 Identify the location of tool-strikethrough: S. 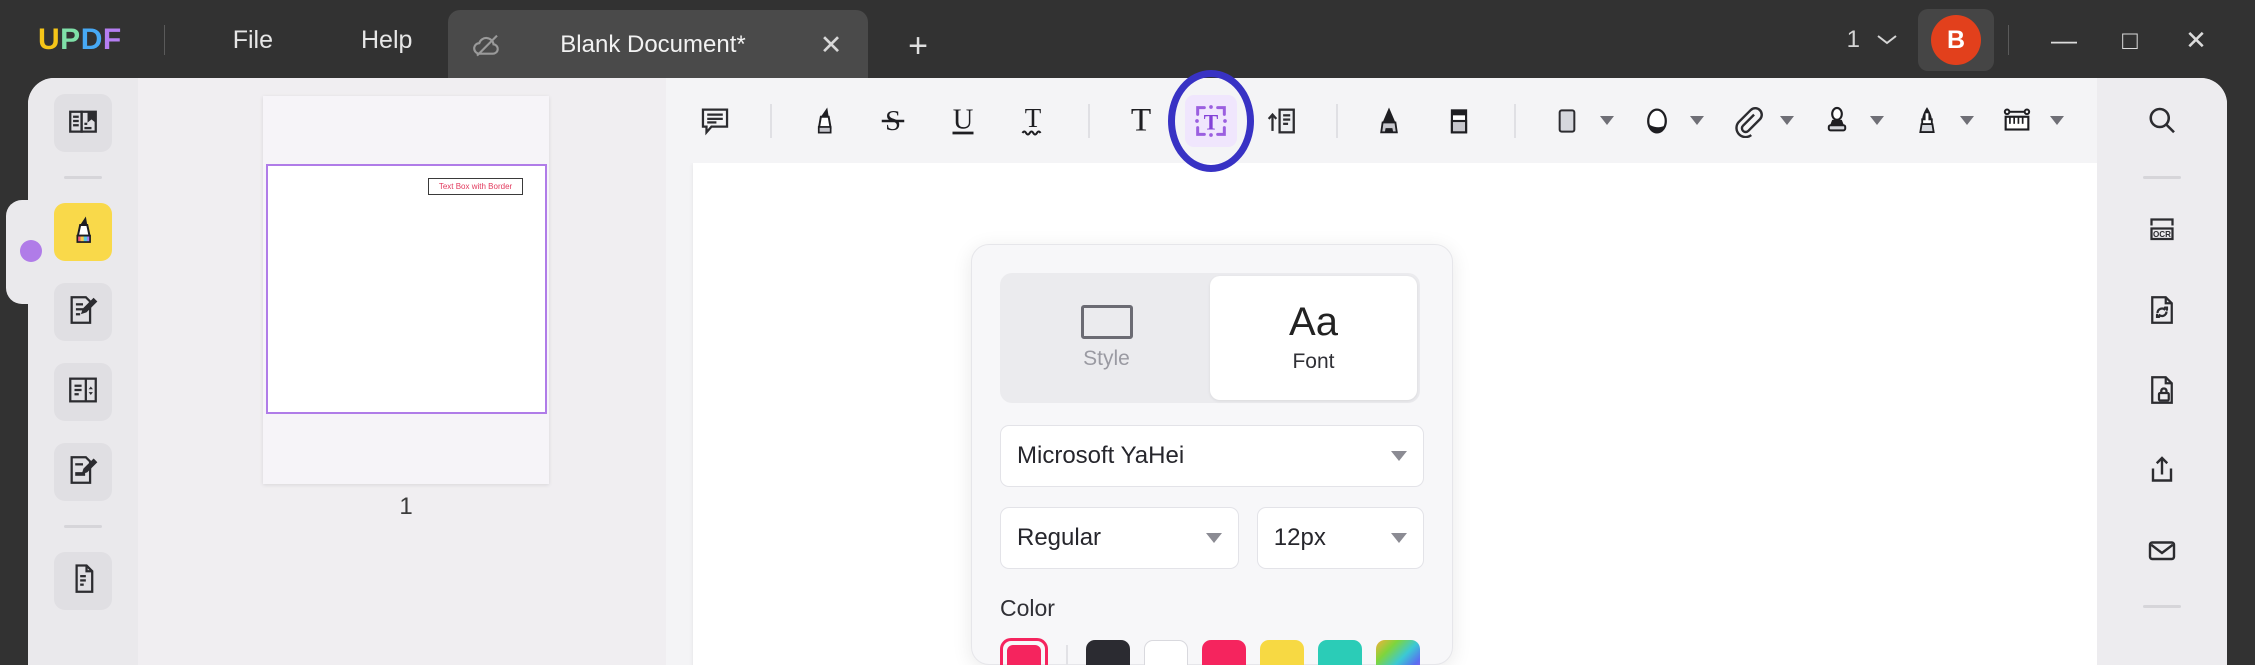
(893, 121).